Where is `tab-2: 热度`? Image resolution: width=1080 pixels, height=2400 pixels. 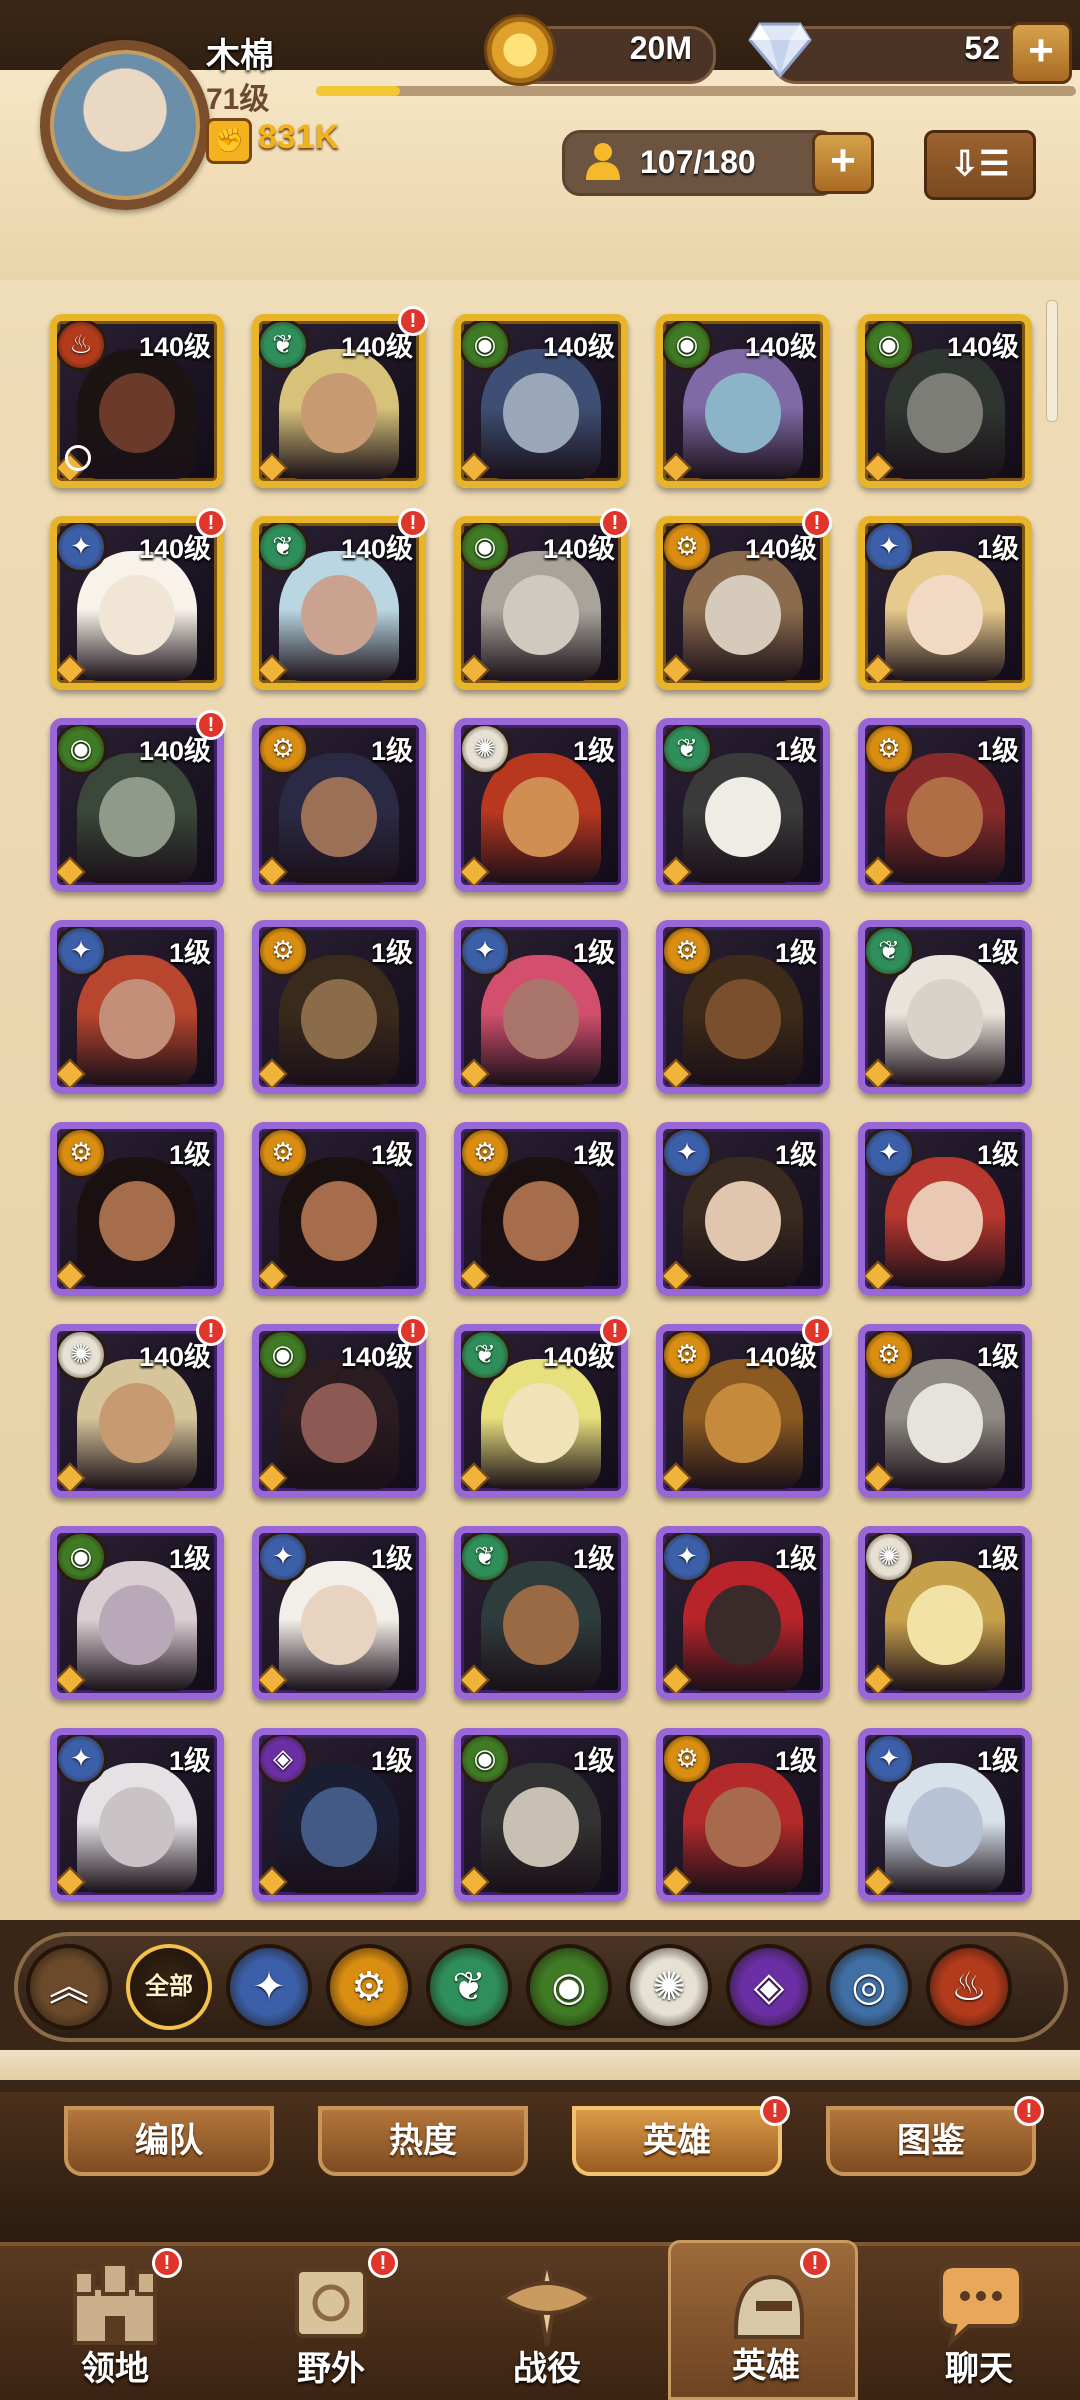 tab-2: 热度 is located at coordinates (423, 2141).